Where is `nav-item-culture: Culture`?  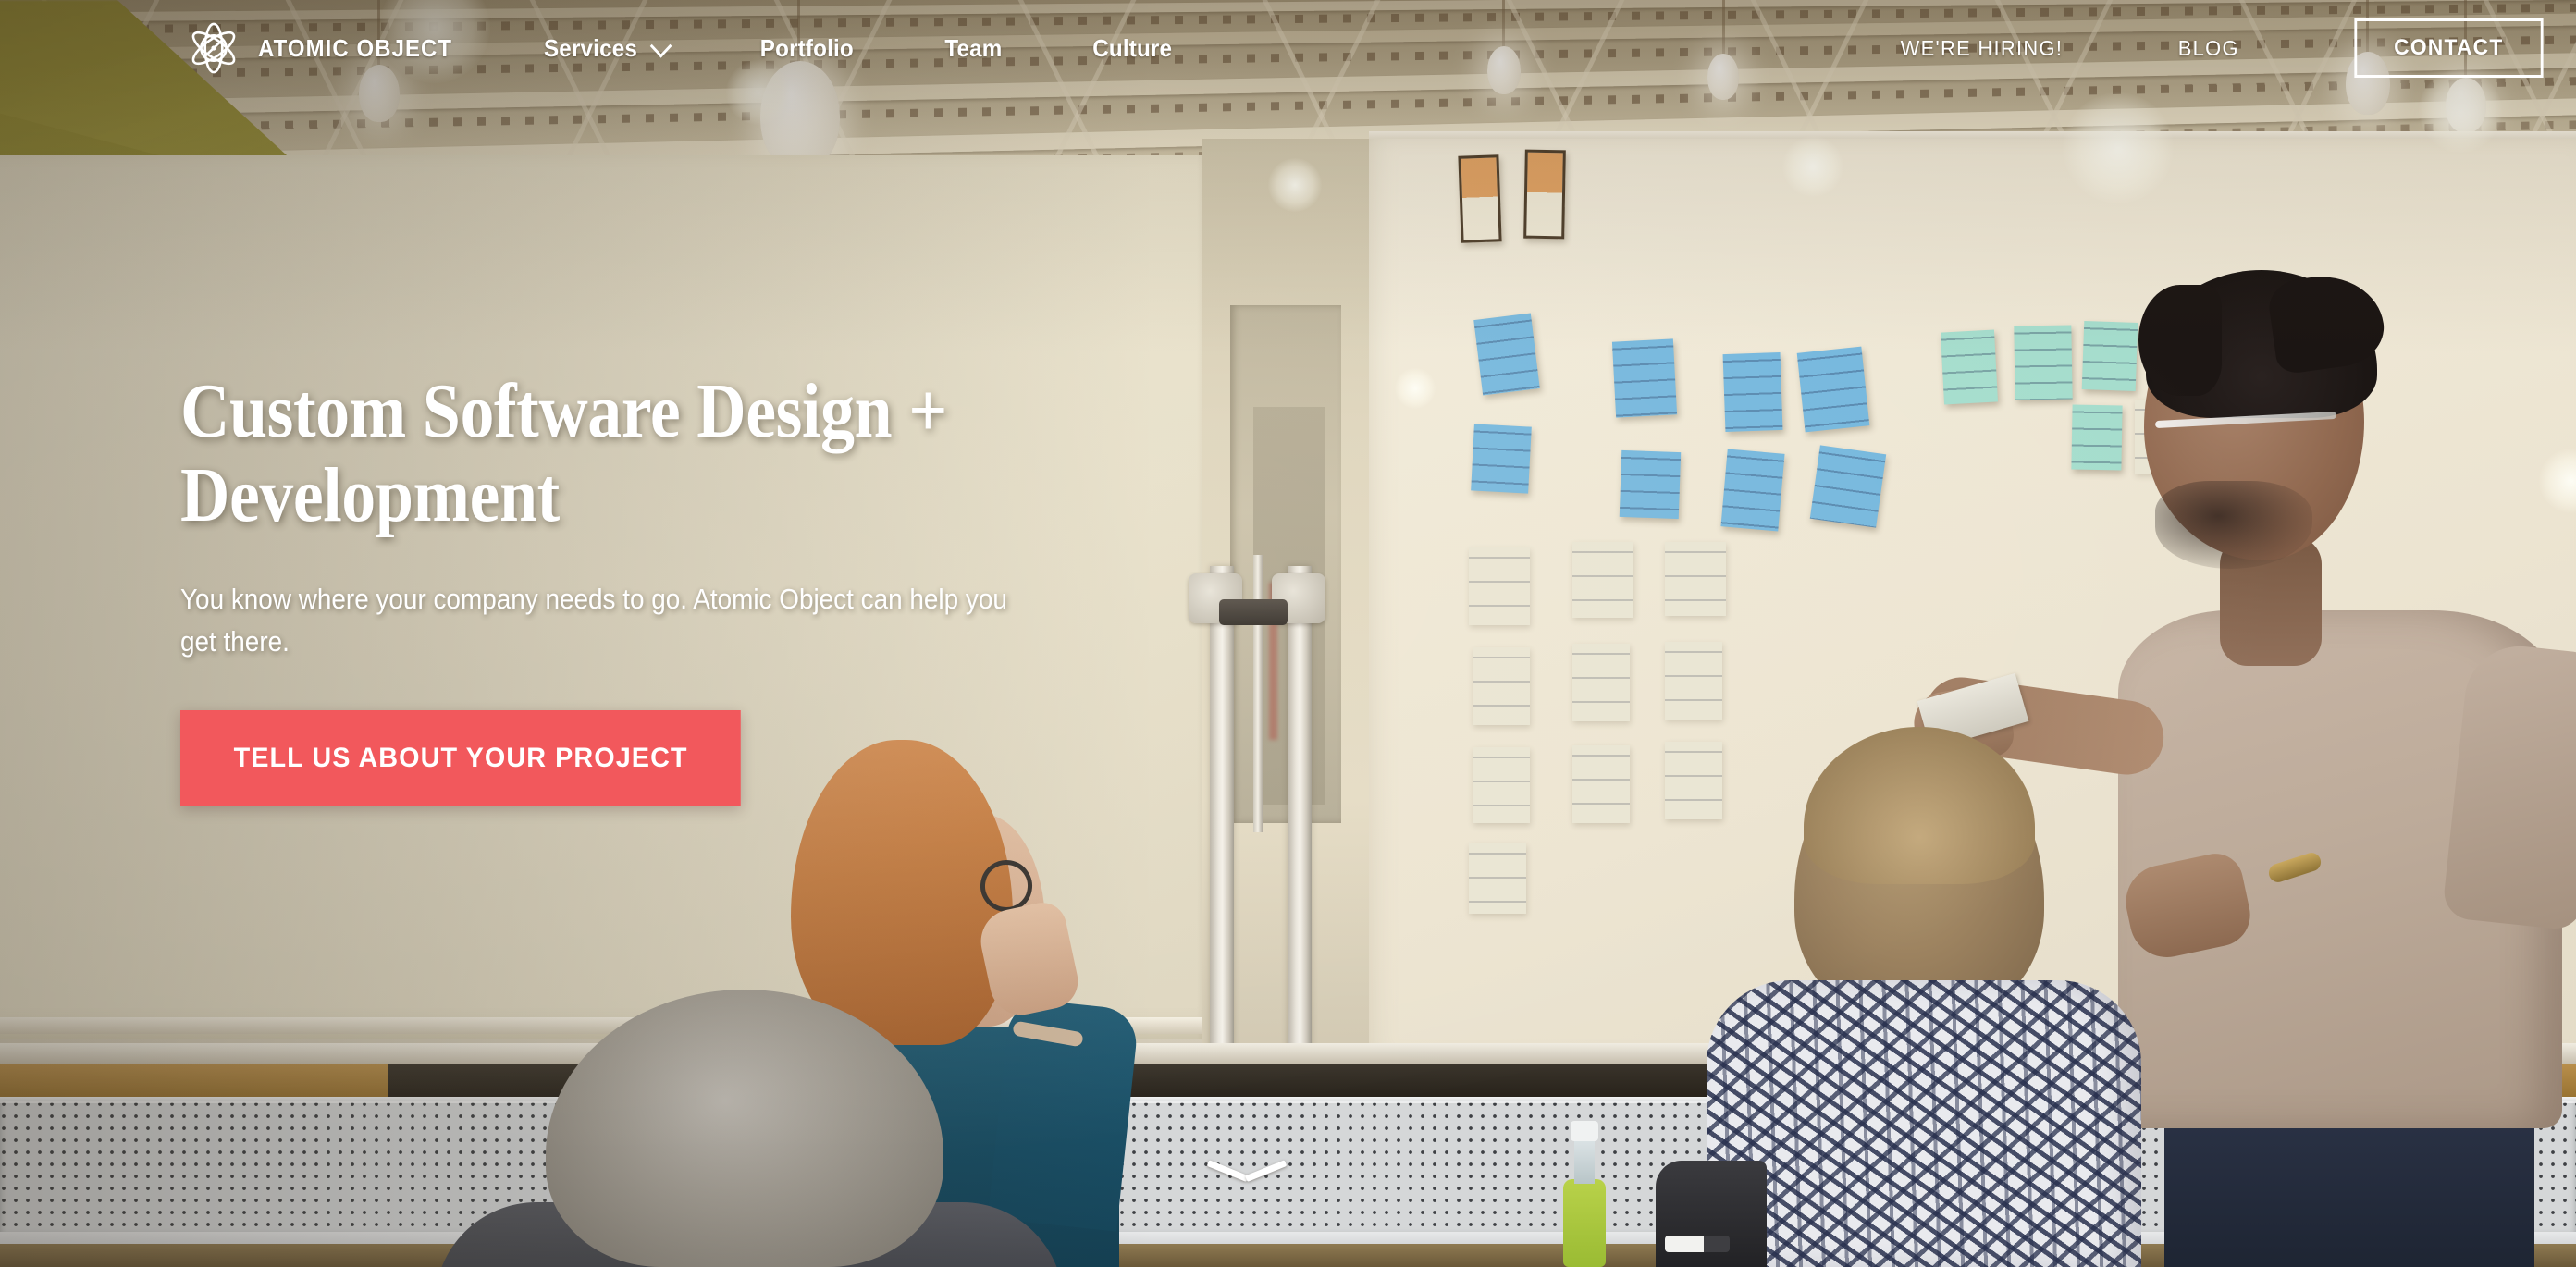 nav-item-culture: Culture is located at coordinates (1132, 48).